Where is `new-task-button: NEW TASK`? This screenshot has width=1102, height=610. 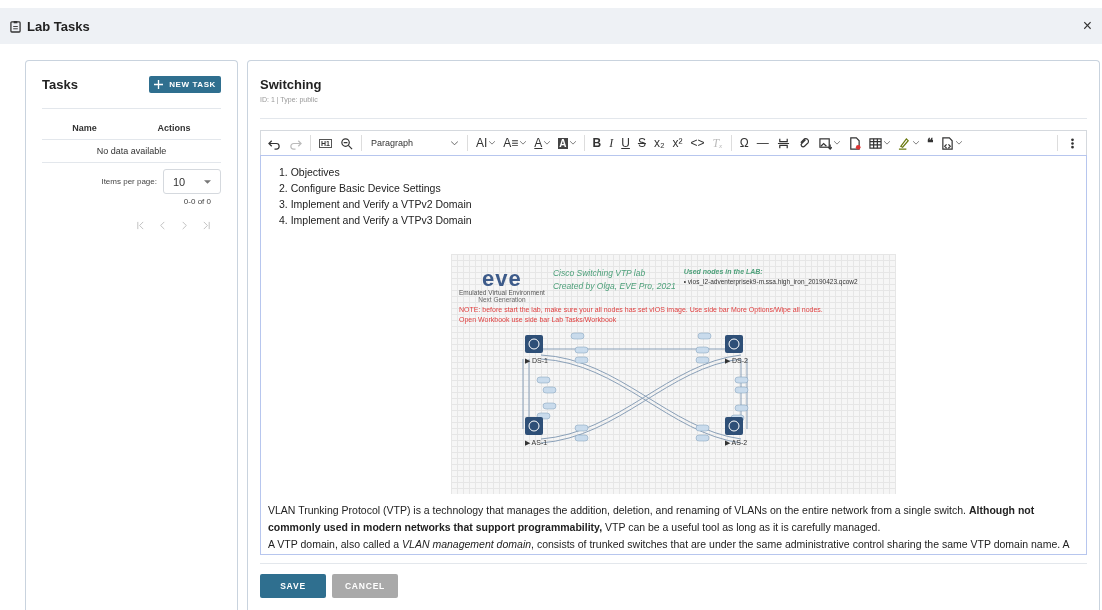 new-task-button: NEW TASK is located at coordinates (185, 84).